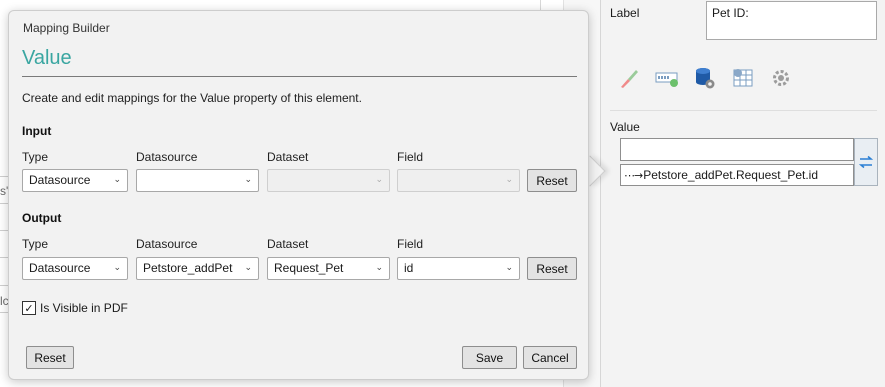 The height and width of the screenshot is (387, 885). What do you see at coordinates (299, 76) in the screenshot?
I see `title-divider` at bounding box center [299, 76].